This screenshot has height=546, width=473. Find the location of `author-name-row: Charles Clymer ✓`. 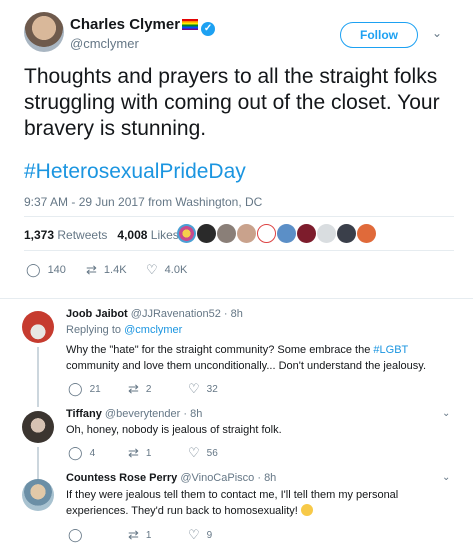

author-name-row: Charles Clymer ✓ is located at coordinates (143, 26).